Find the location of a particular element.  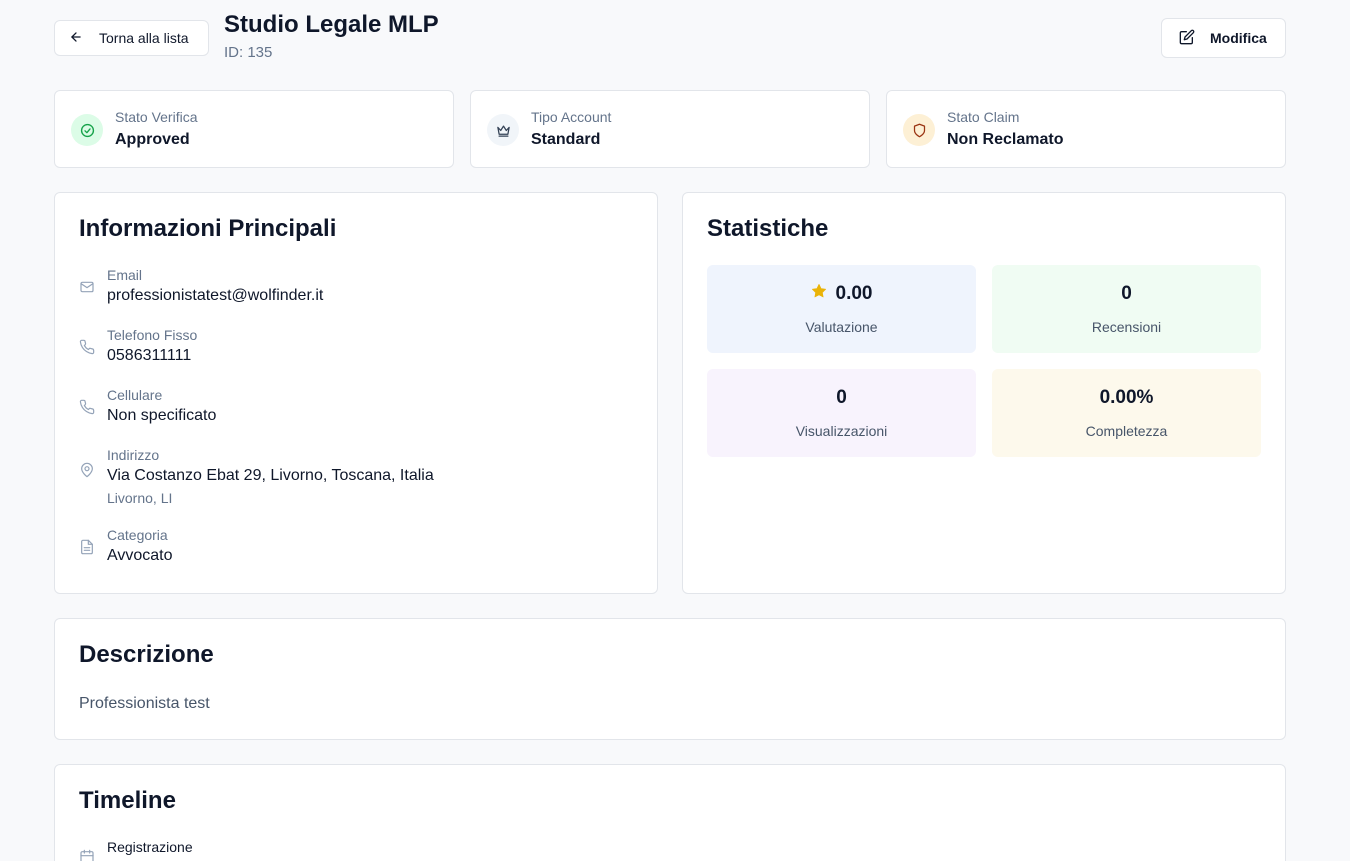

edit-button: Modifica is located at coordinates (1223, 38).